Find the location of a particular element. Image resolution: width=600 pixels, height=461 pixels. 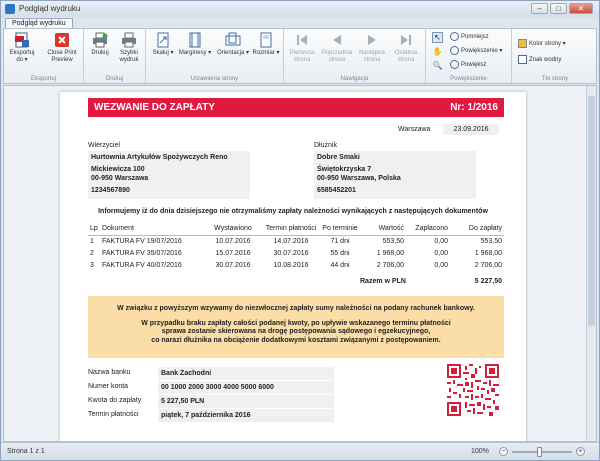

zoom-plus-button: + is located at coordinates (580, 451).